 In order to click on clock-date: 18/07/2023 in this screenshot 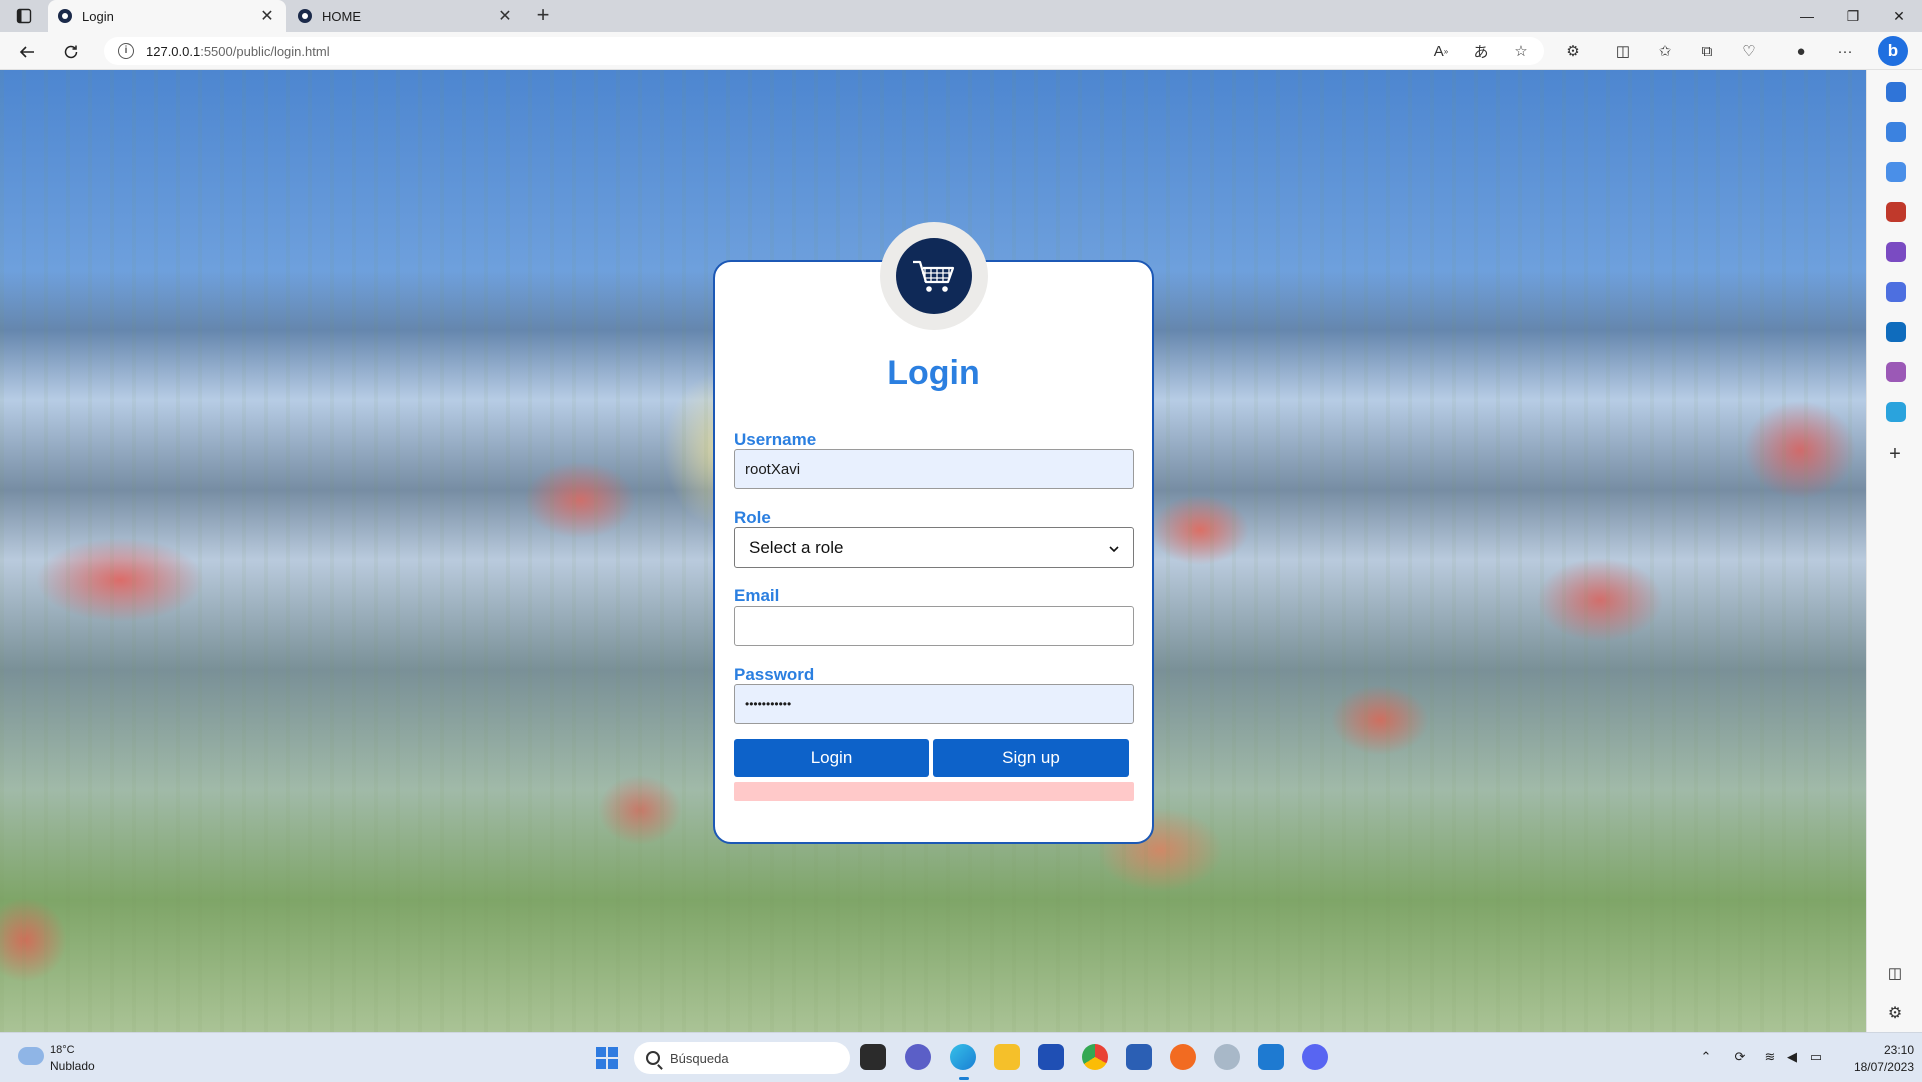, I will do `click(1877, 1067)`.